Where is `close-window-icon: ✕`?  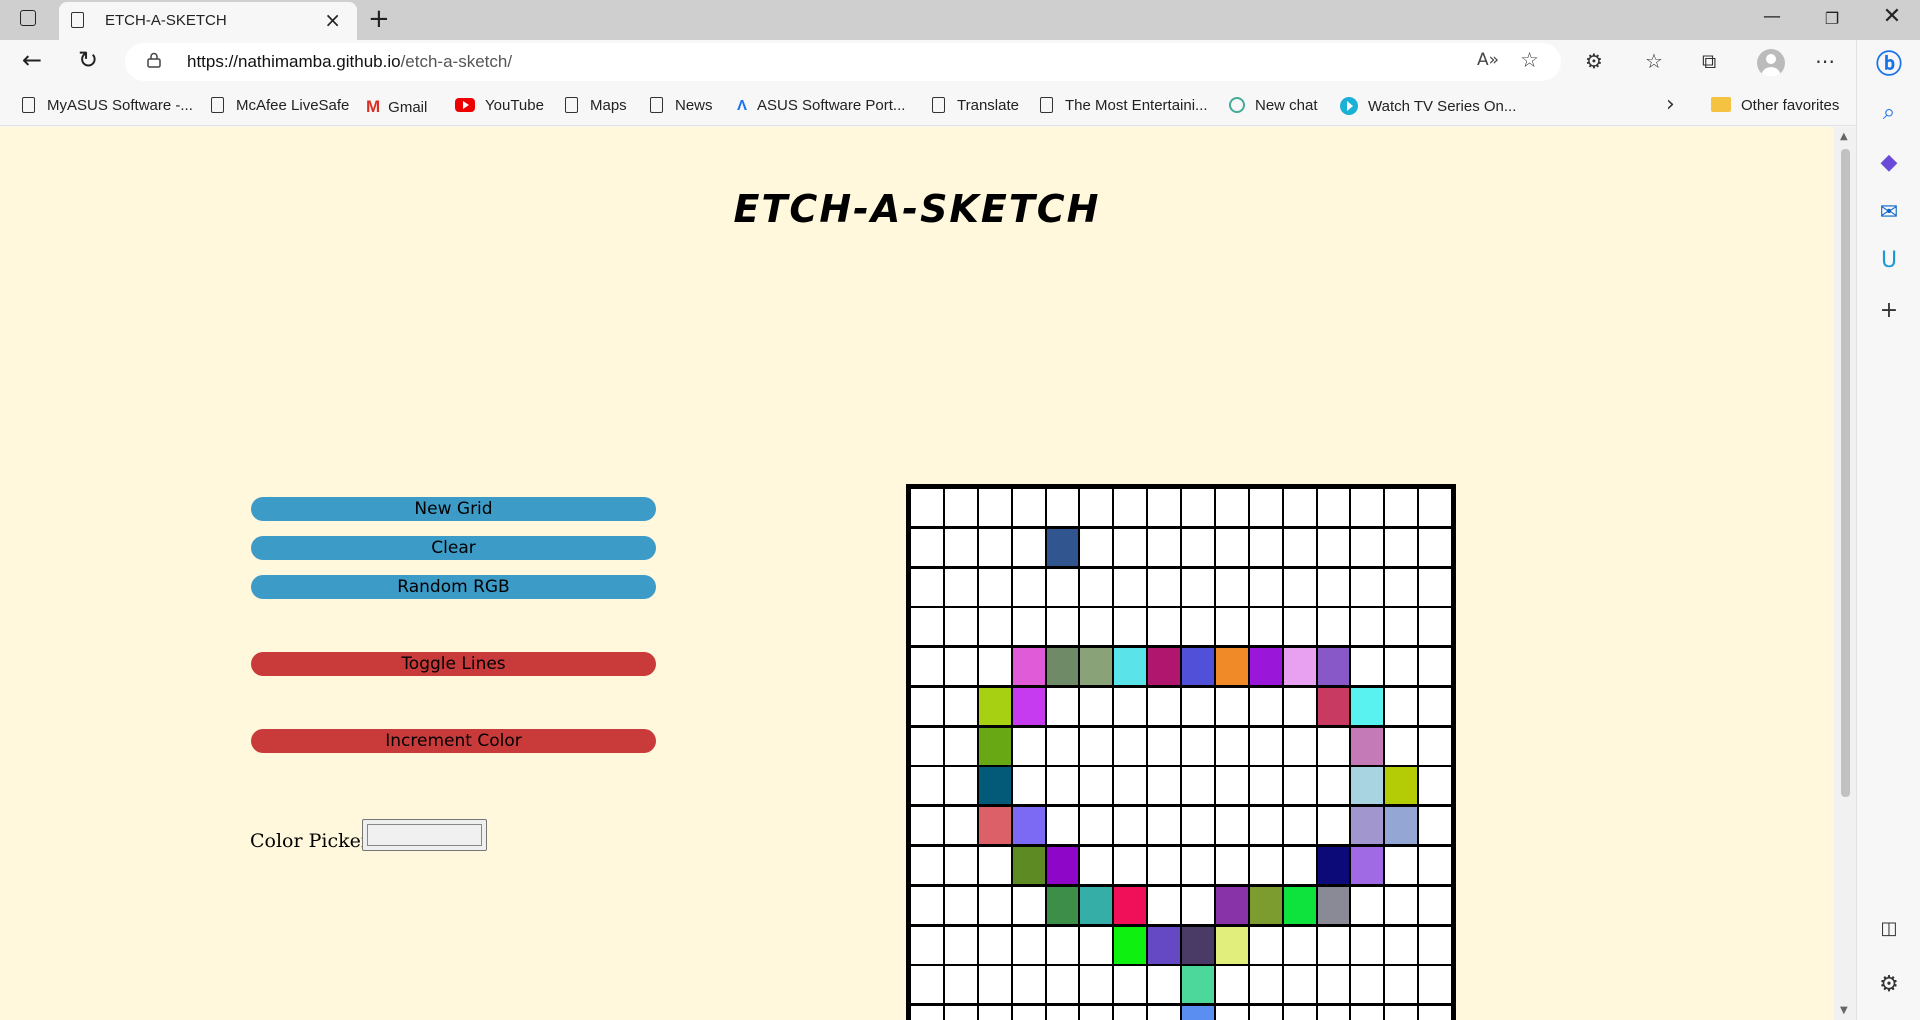 close-window-icon: ✕ is located at coordinates (1892, 16).